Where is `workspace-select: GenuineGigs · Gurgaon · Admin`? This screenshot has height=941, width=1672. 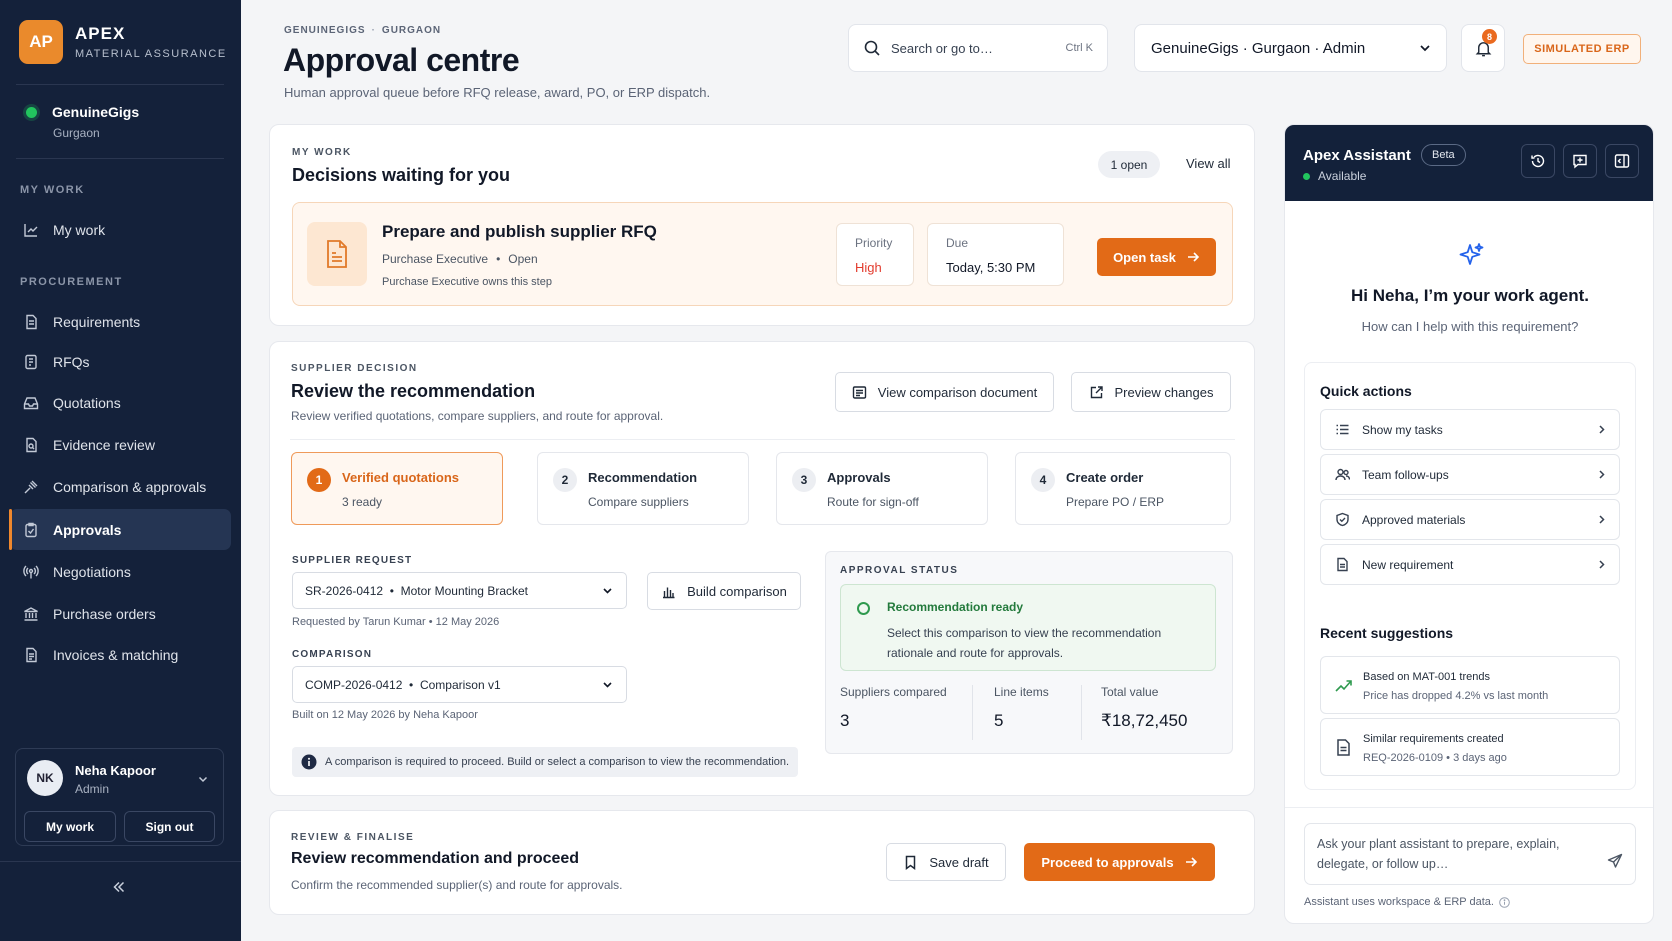
workspace-select: GenuineGigs · Gurgaon · Admin is located at coordinates (1290, 48).